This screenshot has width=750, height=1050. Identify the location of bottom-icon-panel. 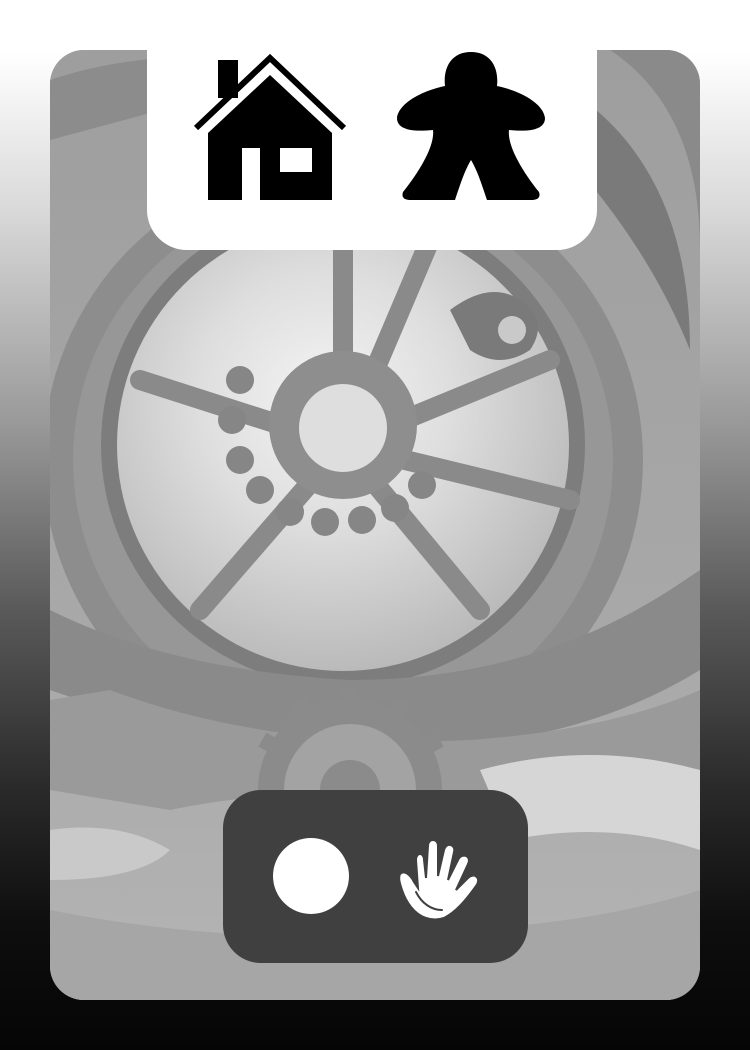
(375, 876).